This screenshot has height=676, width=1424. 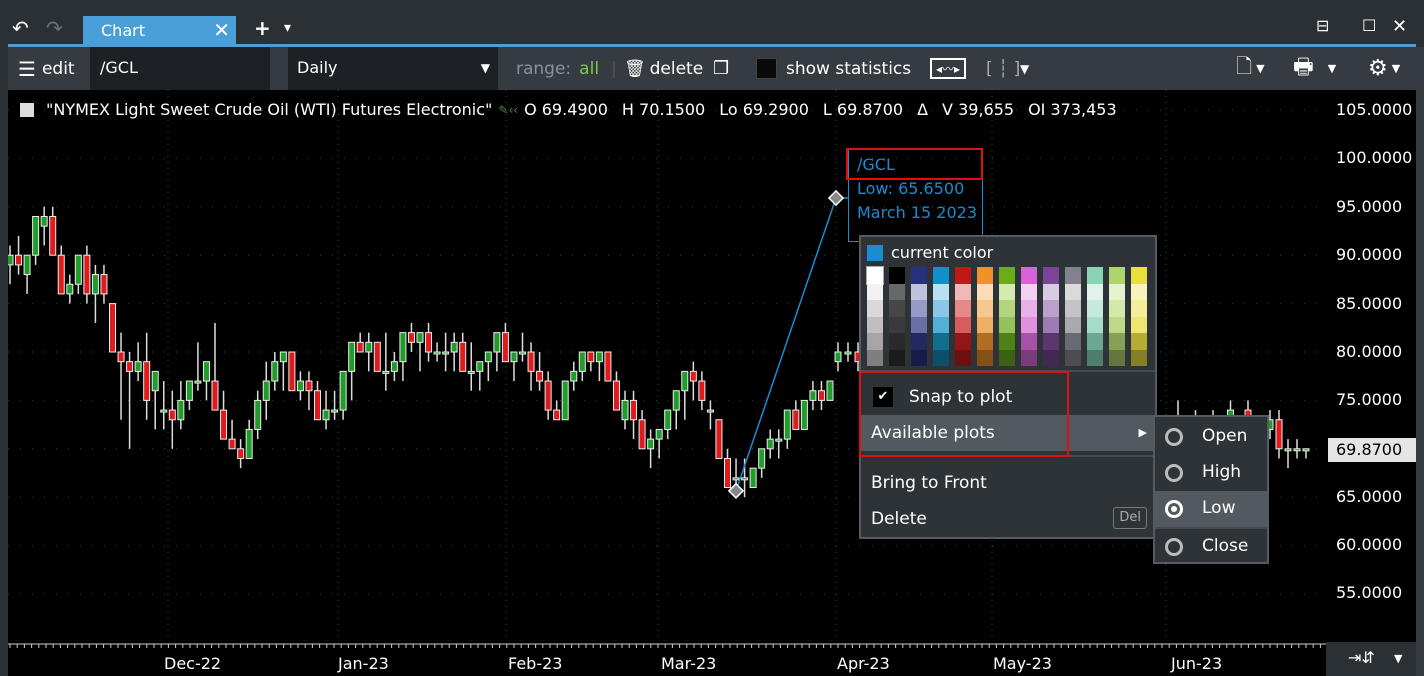 I want to click on plot-option-close: Close, so click(x=1211, y=545).